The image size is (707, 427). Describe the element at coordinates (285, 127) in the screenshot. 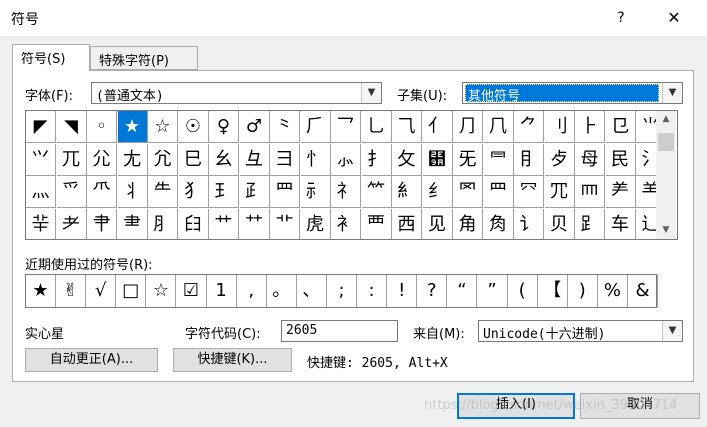

I see `symbol-cell: ⺀` at that location.